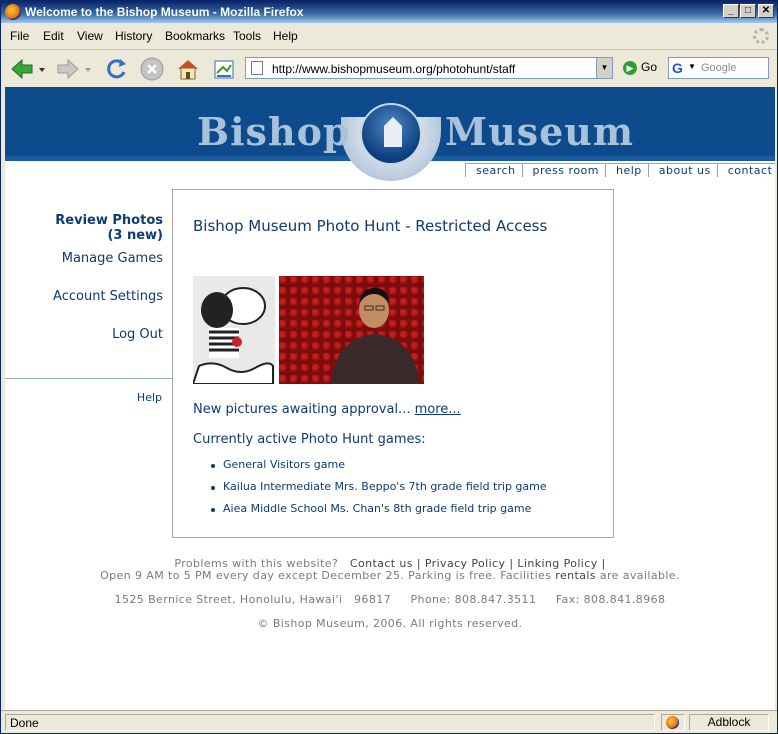  I want to click on toplink-help: help, so click(626, 170).